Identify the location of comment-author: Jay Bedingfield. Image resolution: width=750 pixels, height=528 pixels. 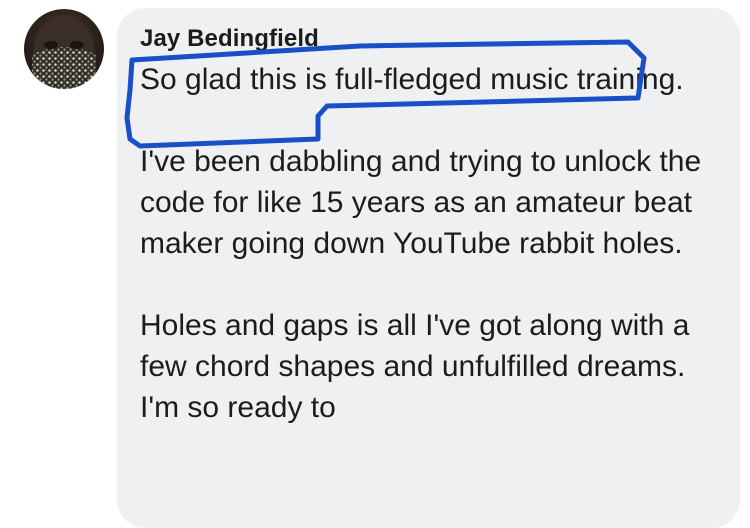
(229, 39).